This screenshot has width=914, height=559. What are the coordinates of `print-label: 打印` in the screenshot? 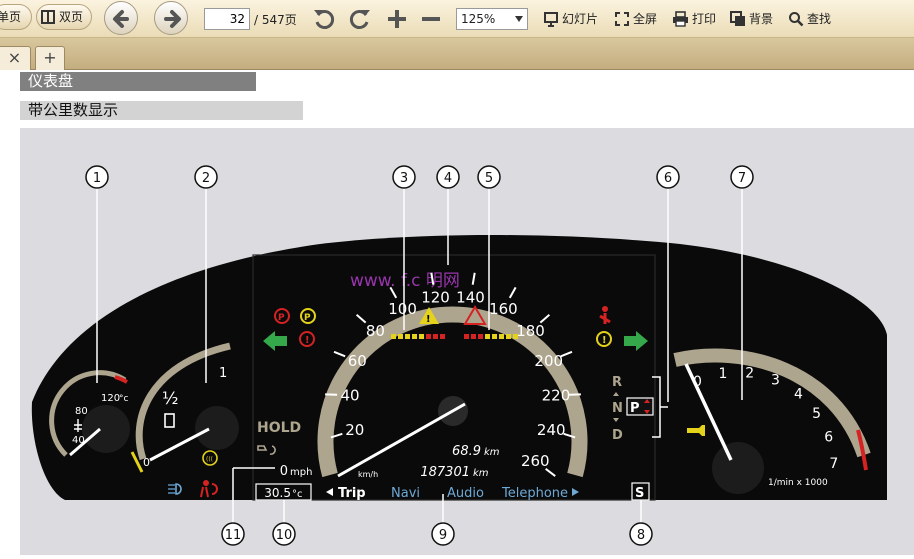 It's located at (704, 19).